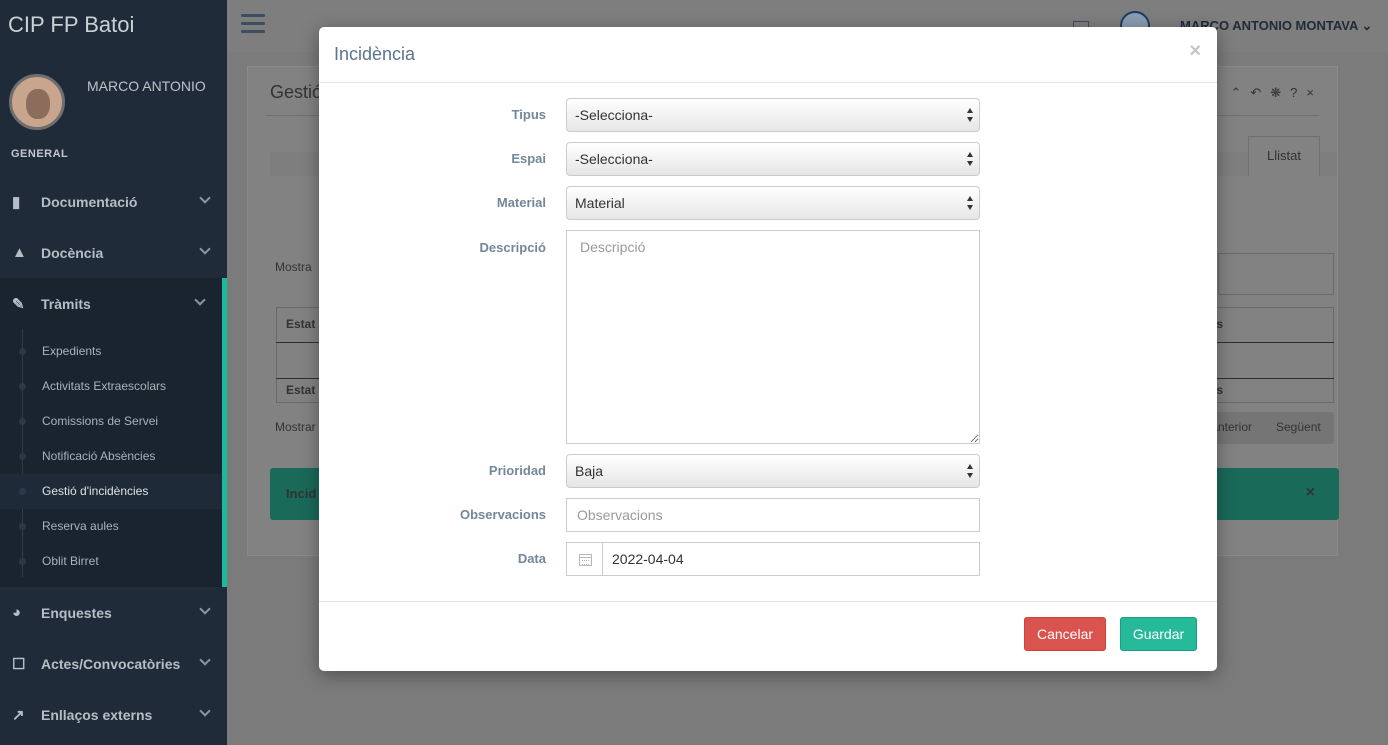 Image resolution: width=1388 pixels, height=745 pixels. I want to click on cancel-button: Cancelar, so click(1065, 634).